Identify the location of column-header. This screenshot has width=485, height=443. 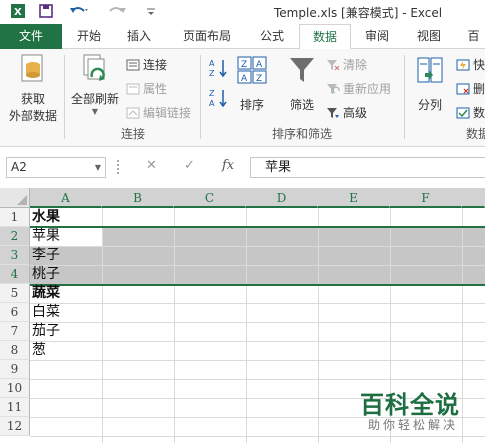
(473, 198).